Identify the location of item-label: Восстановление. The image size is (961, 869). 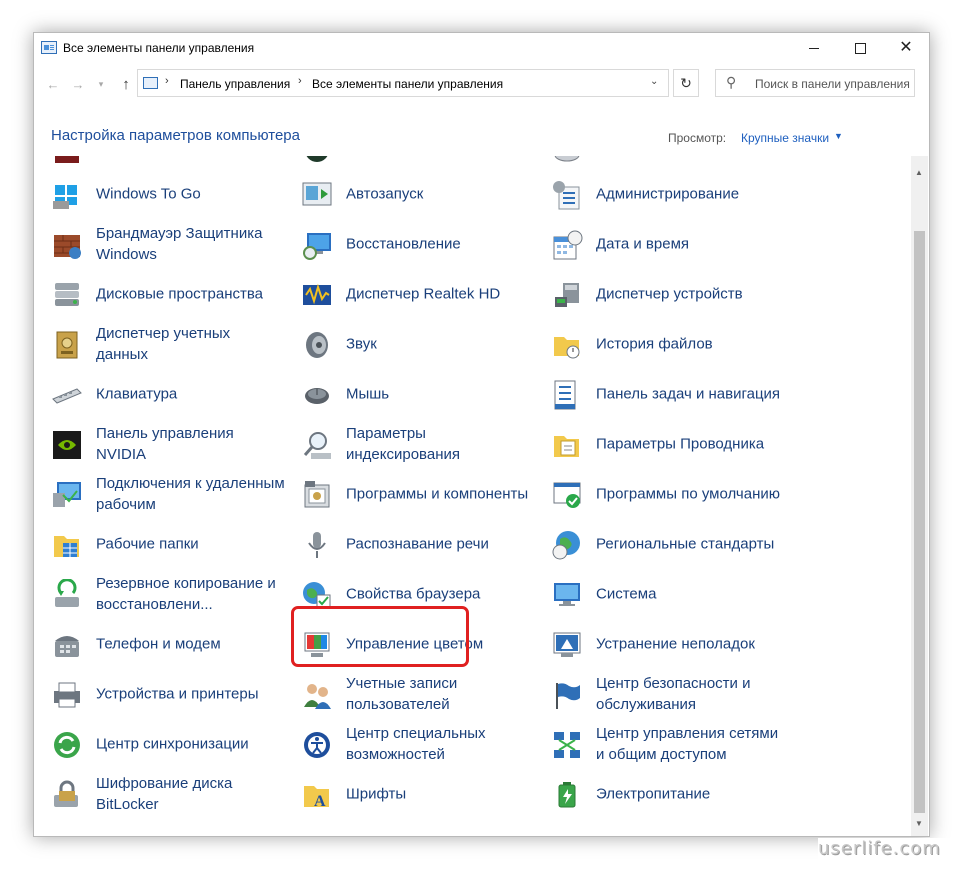
(441, 244).